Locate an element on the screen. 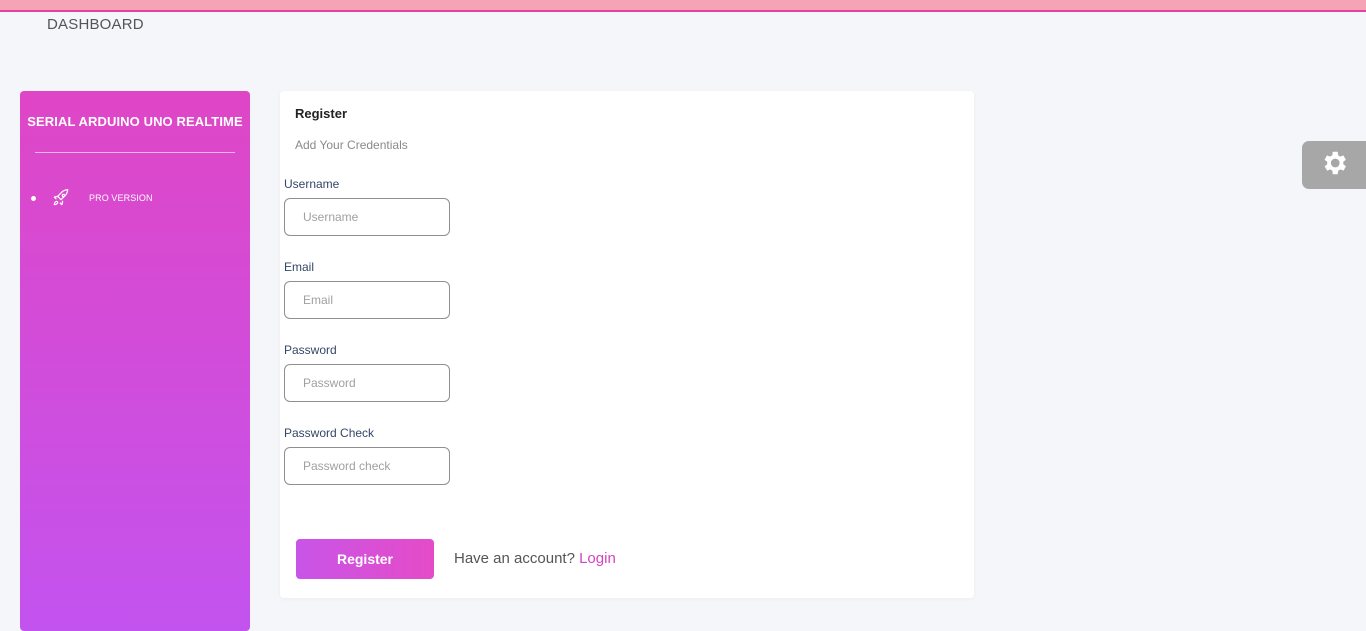  form-title: Register is located at coordinates (321, 113).